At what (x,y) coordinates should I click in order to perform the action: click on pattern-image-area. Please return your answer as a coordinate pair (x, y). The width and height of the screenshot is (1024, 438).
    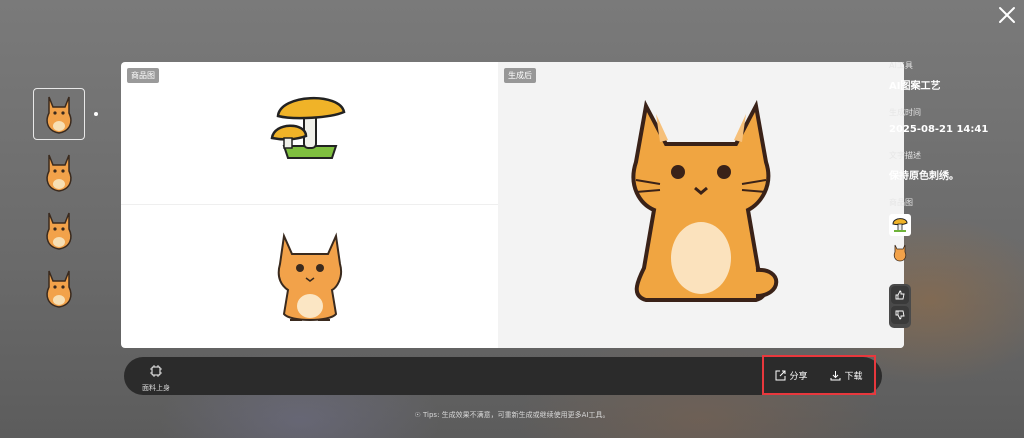
    Looking at the image, I should click on (309, 276).